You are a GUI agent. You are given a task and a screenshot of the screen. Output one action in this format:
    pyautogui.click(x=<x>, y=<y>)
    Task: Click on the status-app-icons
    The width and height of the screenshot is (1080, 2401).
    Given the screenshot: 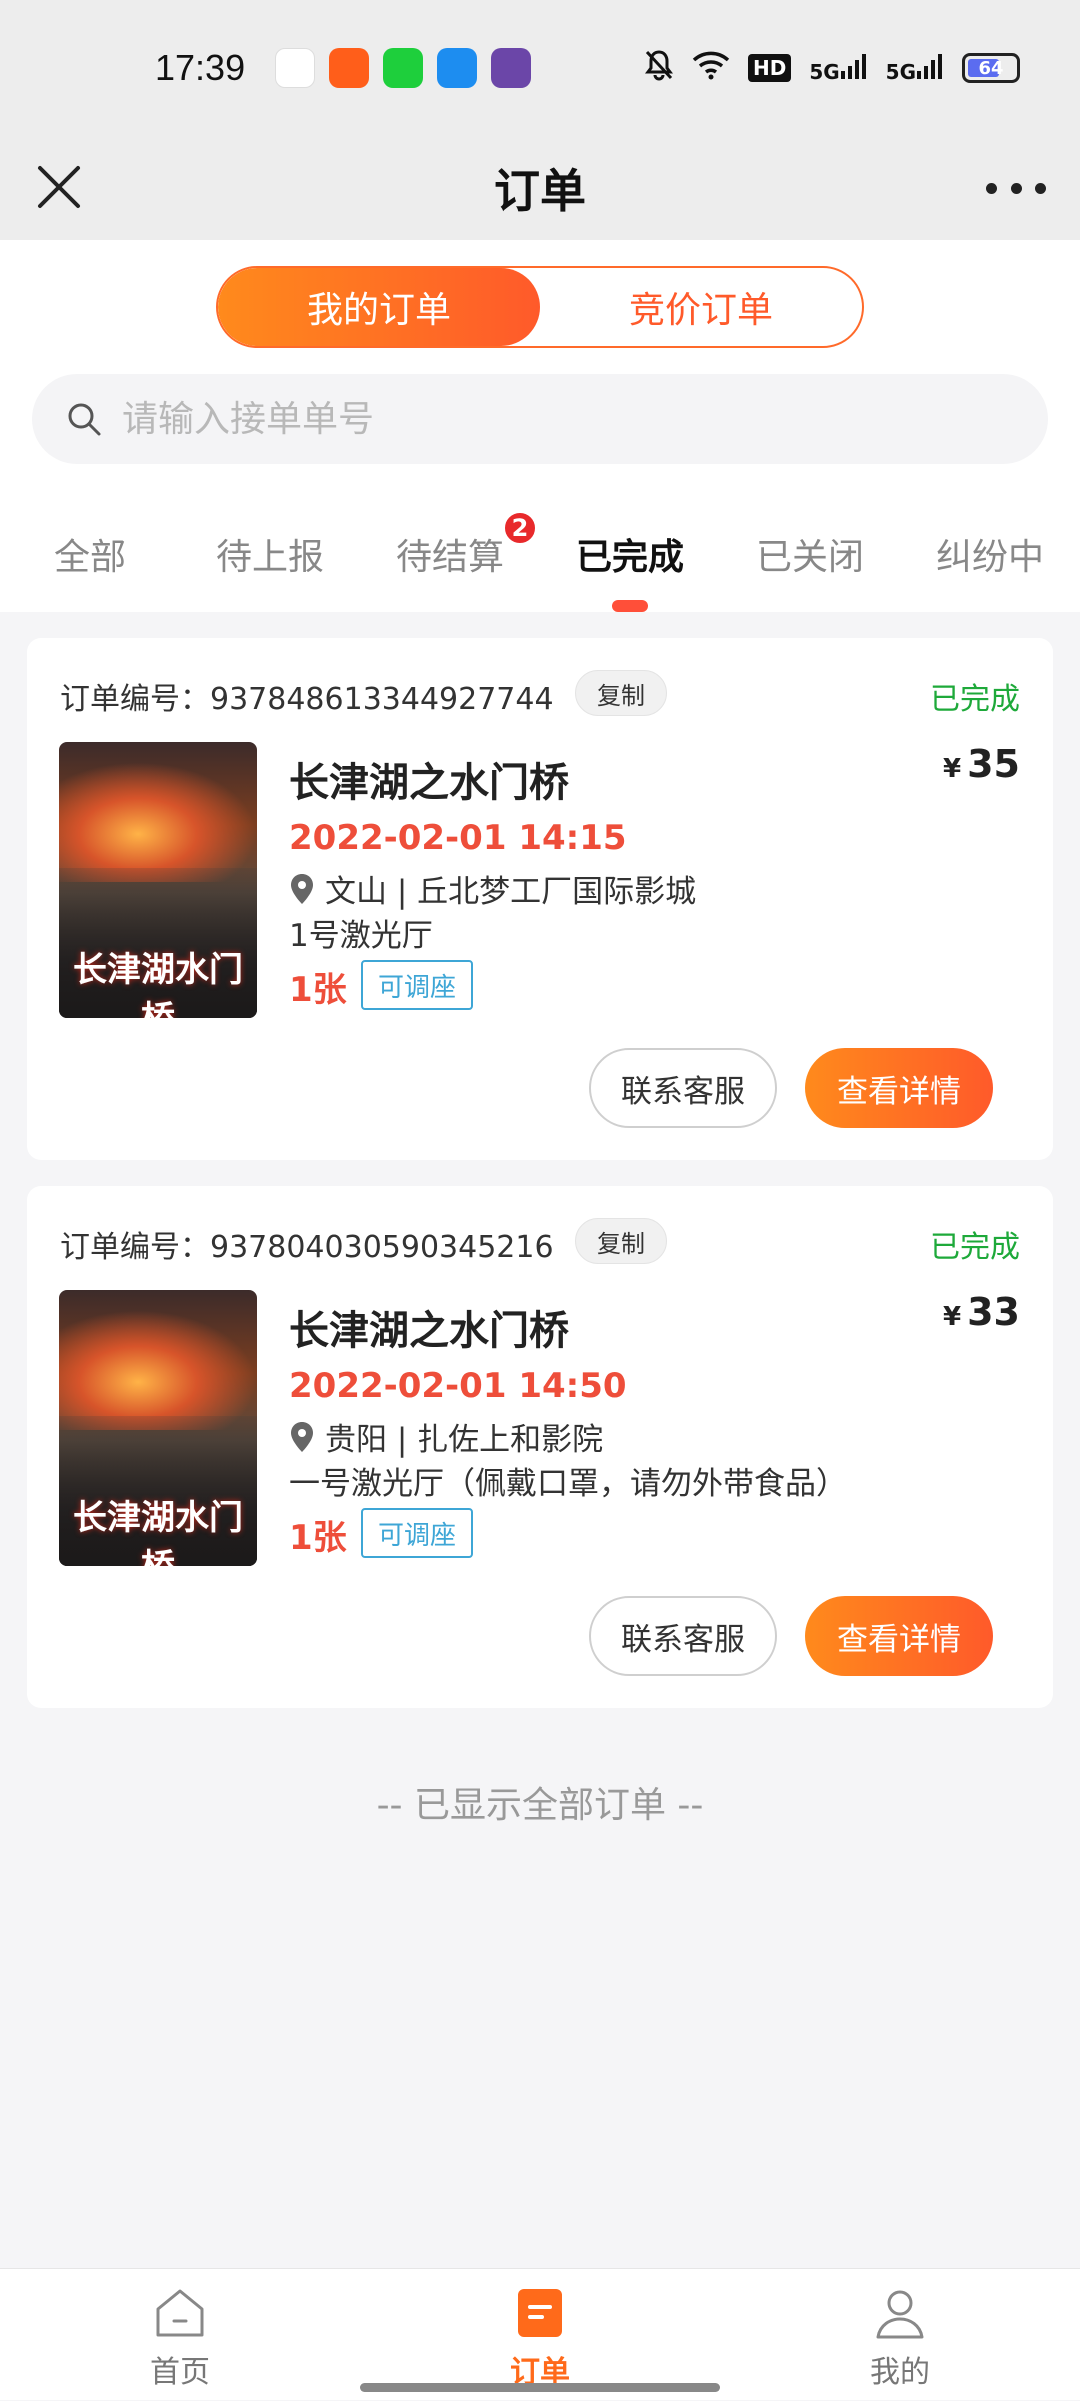 What is the action you would take?
    pyautogui.click(x=403, y=68)
    